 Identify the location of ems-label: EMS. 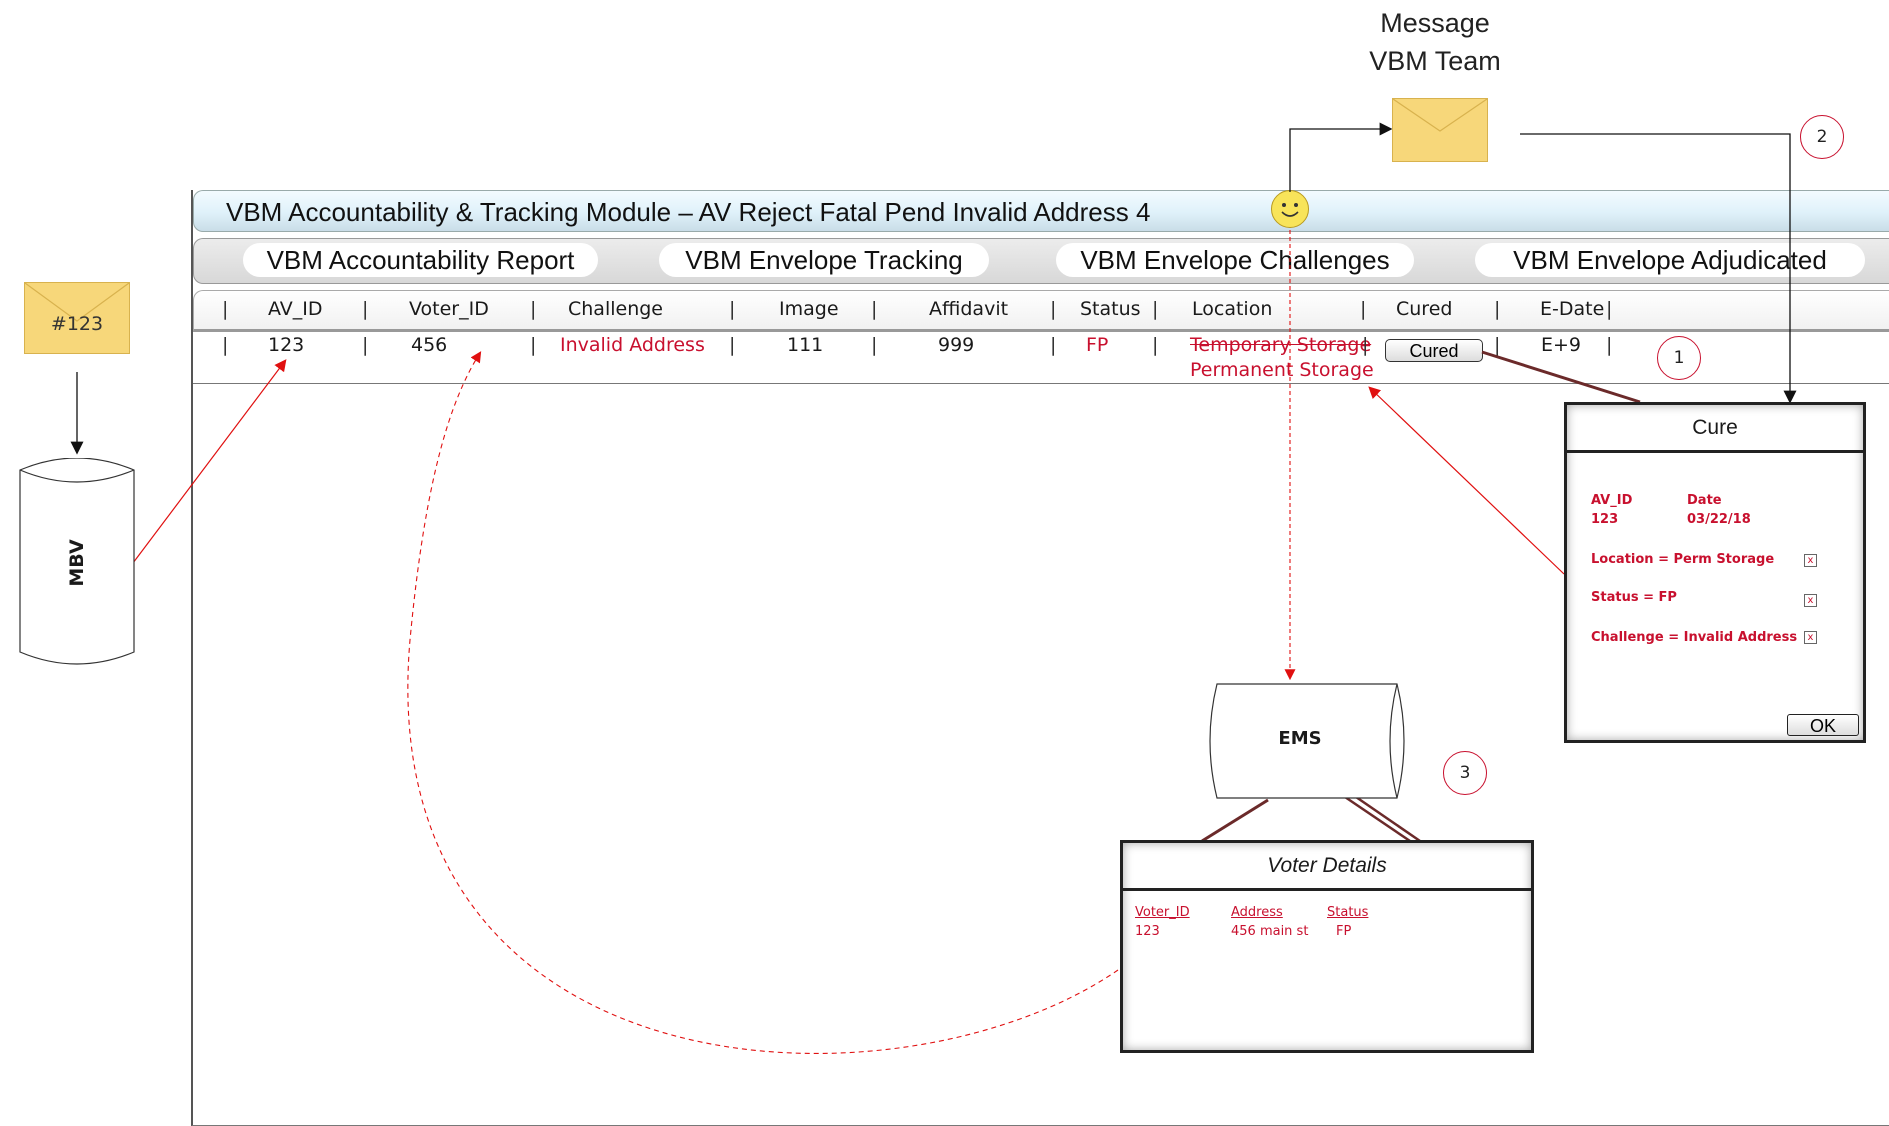
(1300, 738).